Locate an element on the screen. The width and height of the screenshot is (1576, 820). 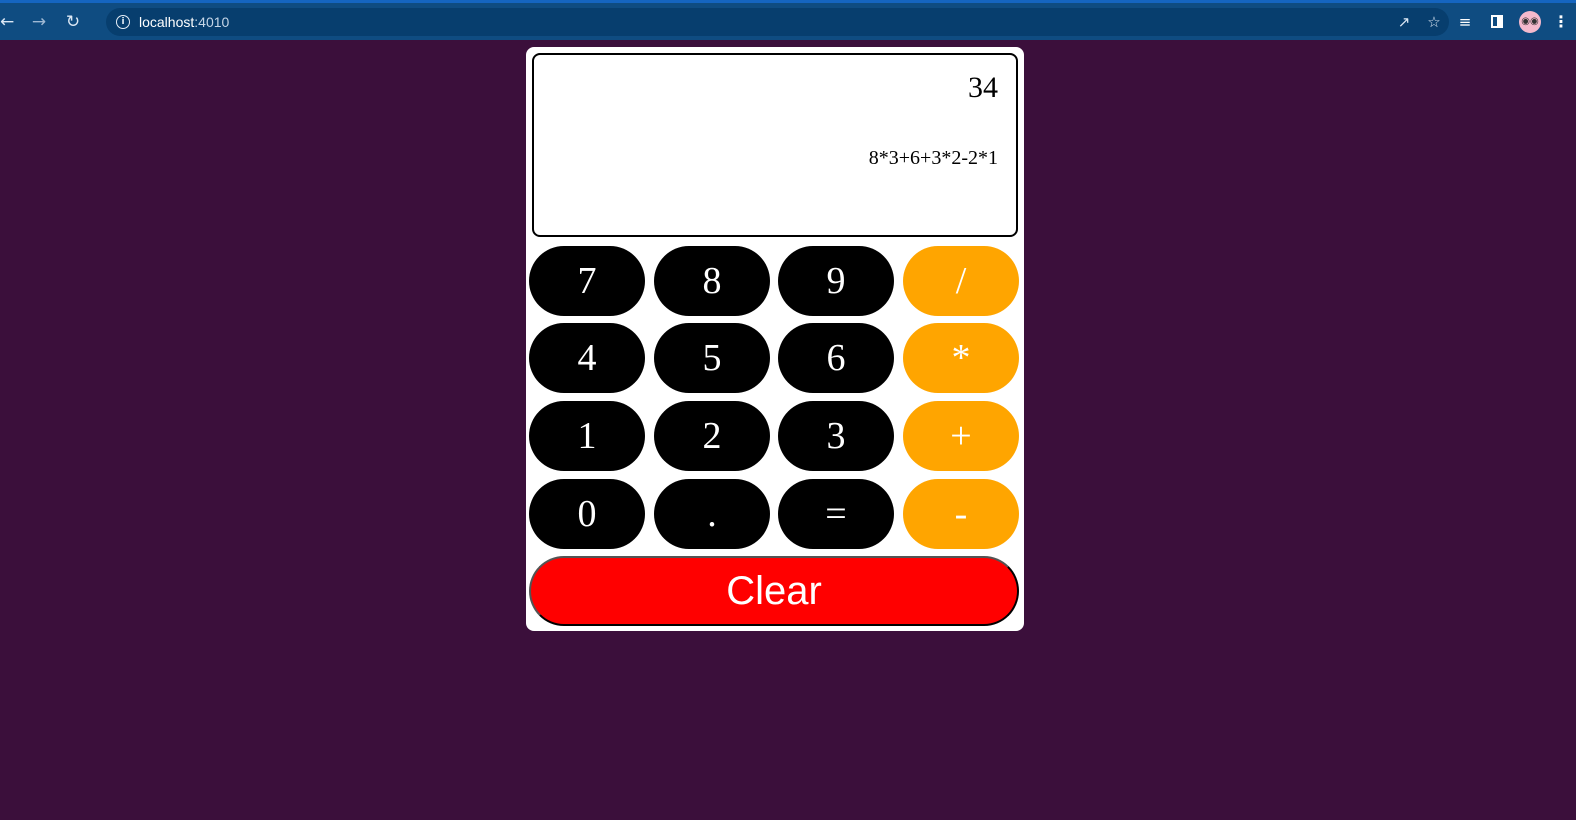
key-5: 5 is located at coordinates (712, 358).